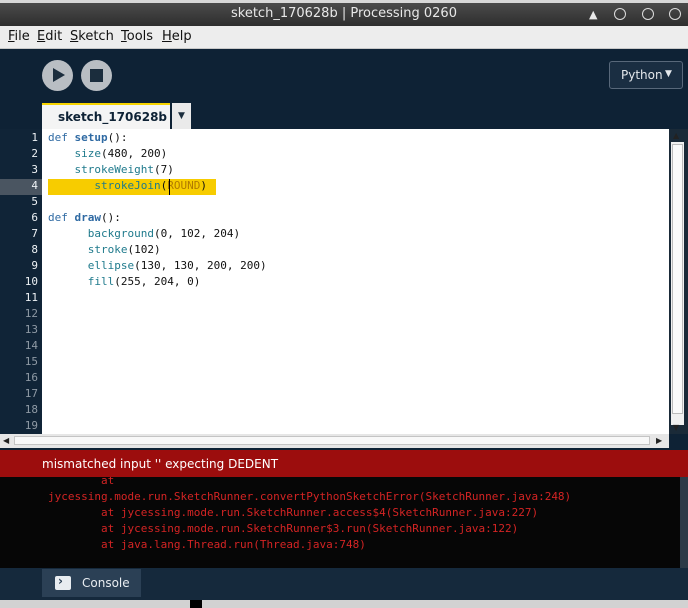  I want to click on menu-tools: Tools, so click(137, 36).